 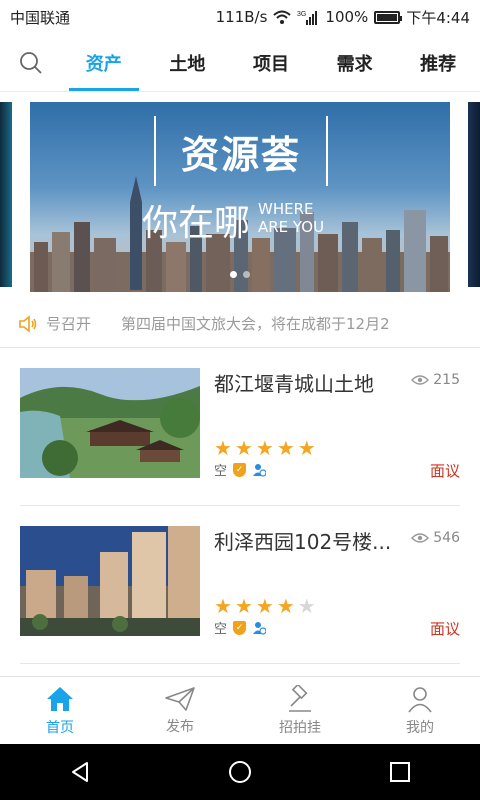 I want to click on top-nav: 资产 土地 项目 需求 推荐, so click(x=240, y=63).